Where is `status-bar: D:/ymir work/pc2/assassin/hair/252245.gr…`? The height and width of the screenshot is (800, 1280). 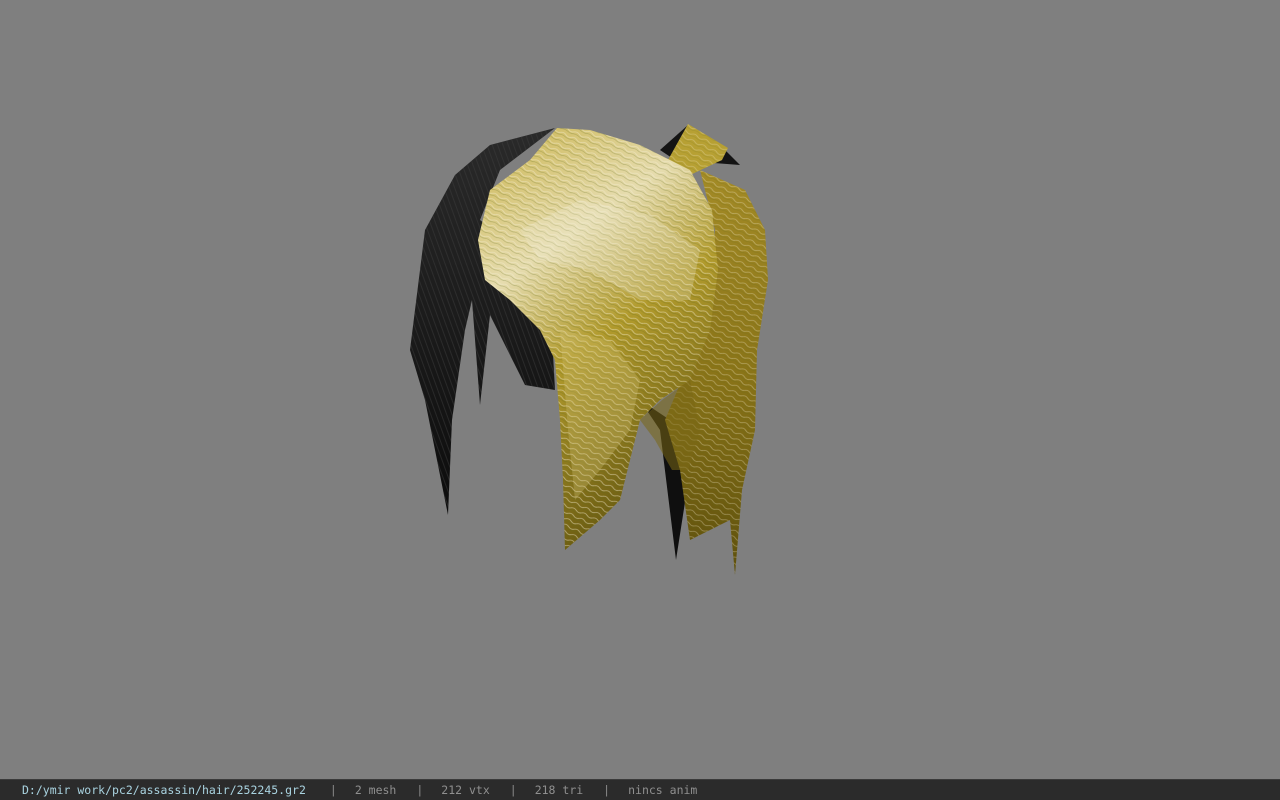 status-bar: D:/ymir work/pc2/assassin/hair/252245.gr… is located at coordinates (640, 789).